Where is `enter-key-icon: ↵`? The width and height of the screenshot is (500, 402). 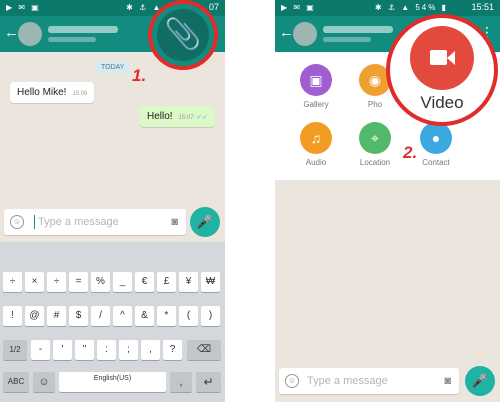 enter-key-icon: ↵ is located at coordinates (208, 382).